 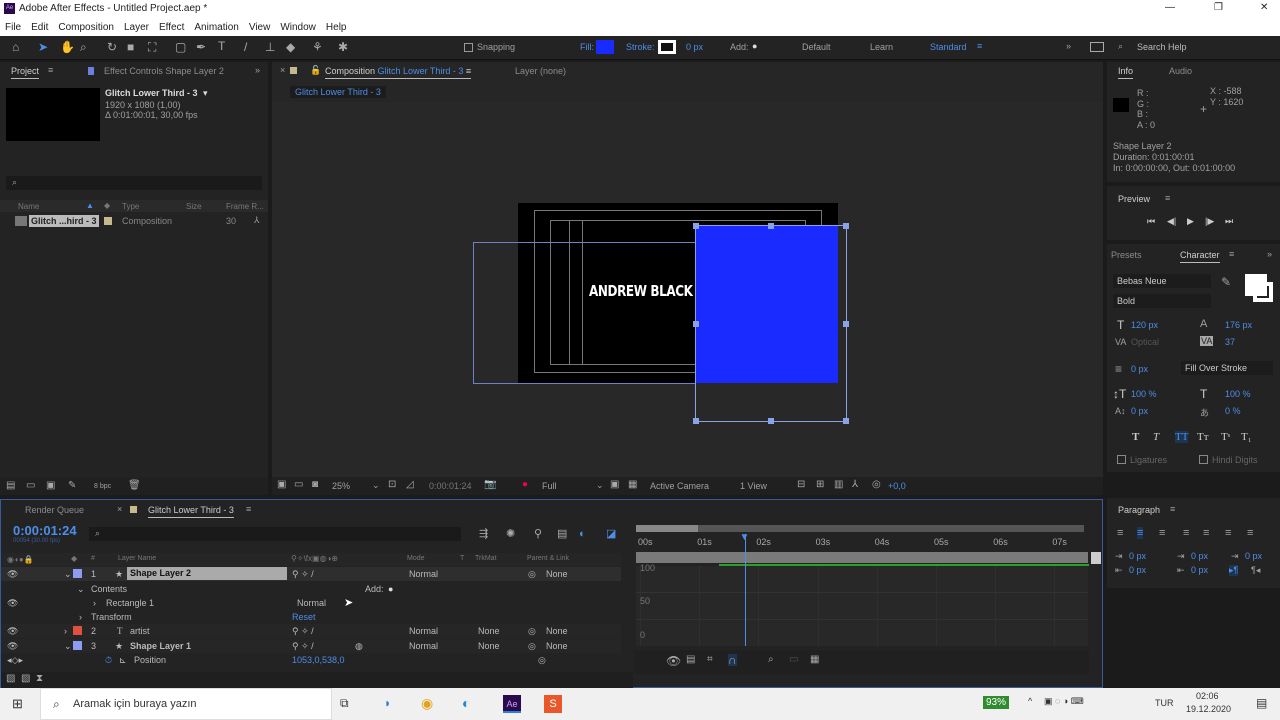 What do you see at coordinates (1030, 701) in the screenshot?
I see `tray-chevron-icon: ^` at bounding box center [1030, 701].